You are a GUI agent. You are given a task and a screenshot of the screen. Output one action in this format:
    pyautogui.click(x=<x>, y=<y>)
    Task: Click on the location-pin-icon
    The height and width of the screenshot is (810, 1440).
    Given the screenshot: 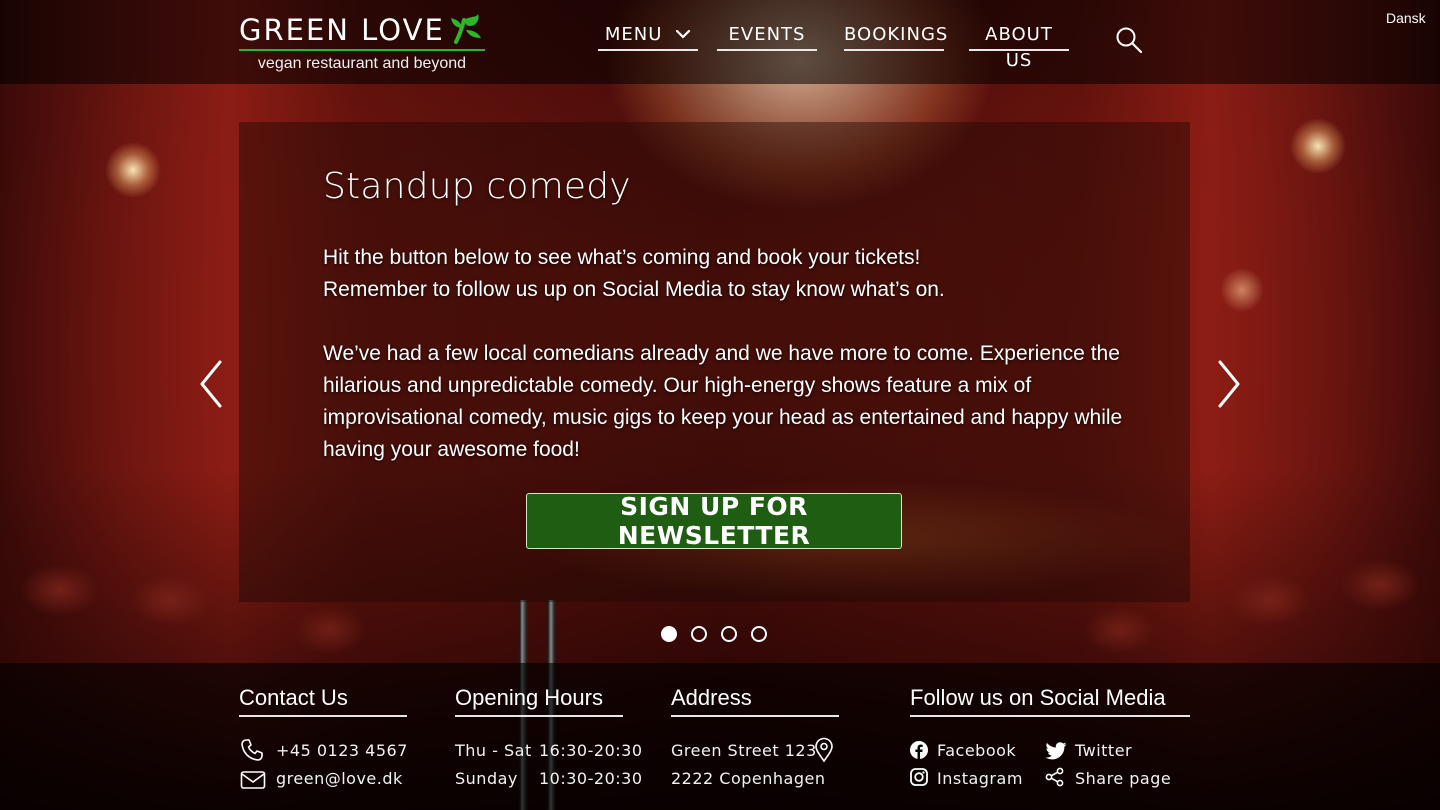 What is the action you would take?
    pyautogui.click(x=824, y=750)
    